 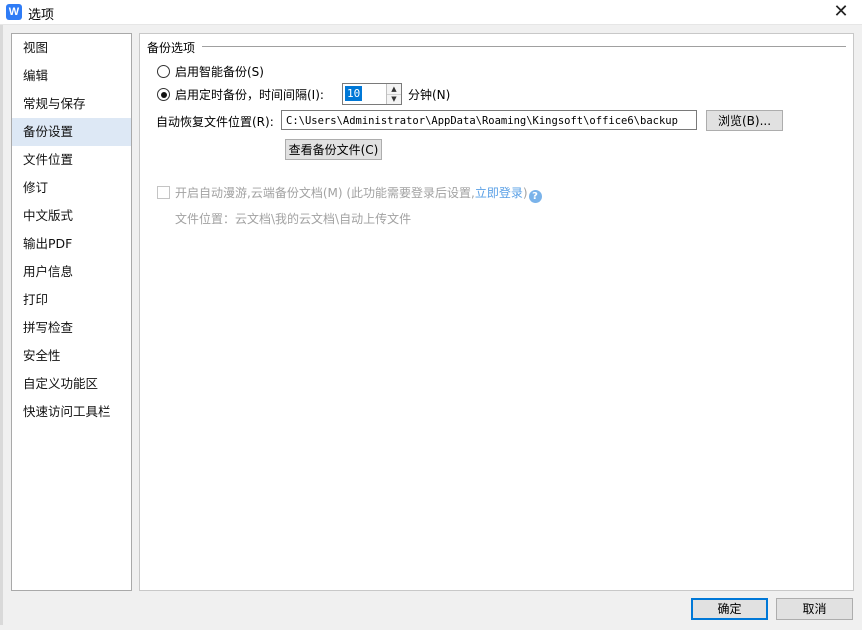 I want to click on wps-app-icon: W, so click(x=14, y=12).